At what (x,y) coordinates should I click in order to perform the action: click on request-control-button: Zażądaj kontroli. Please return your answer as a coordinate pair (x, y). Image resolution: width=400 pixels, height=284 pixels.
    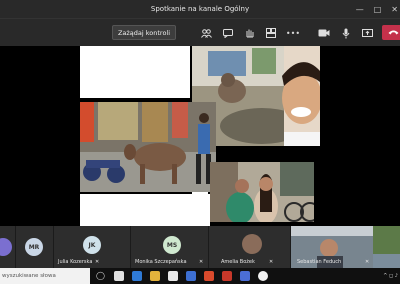
    Looking at the image, I should click on (144, 32).